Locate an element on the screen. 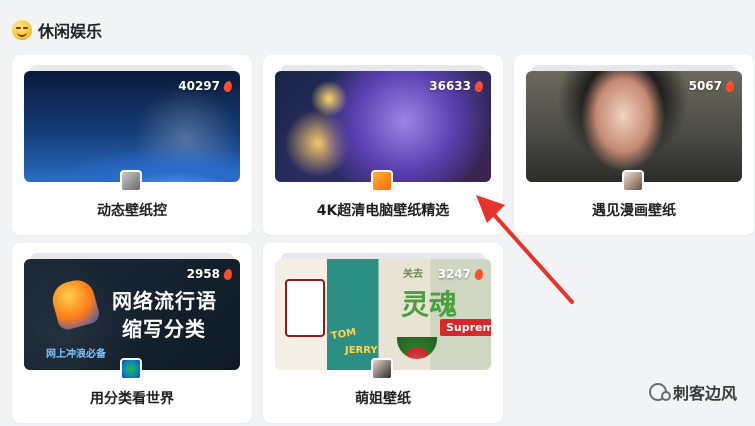  supreme-badge: Supreme is located at coordinates (465, 327).